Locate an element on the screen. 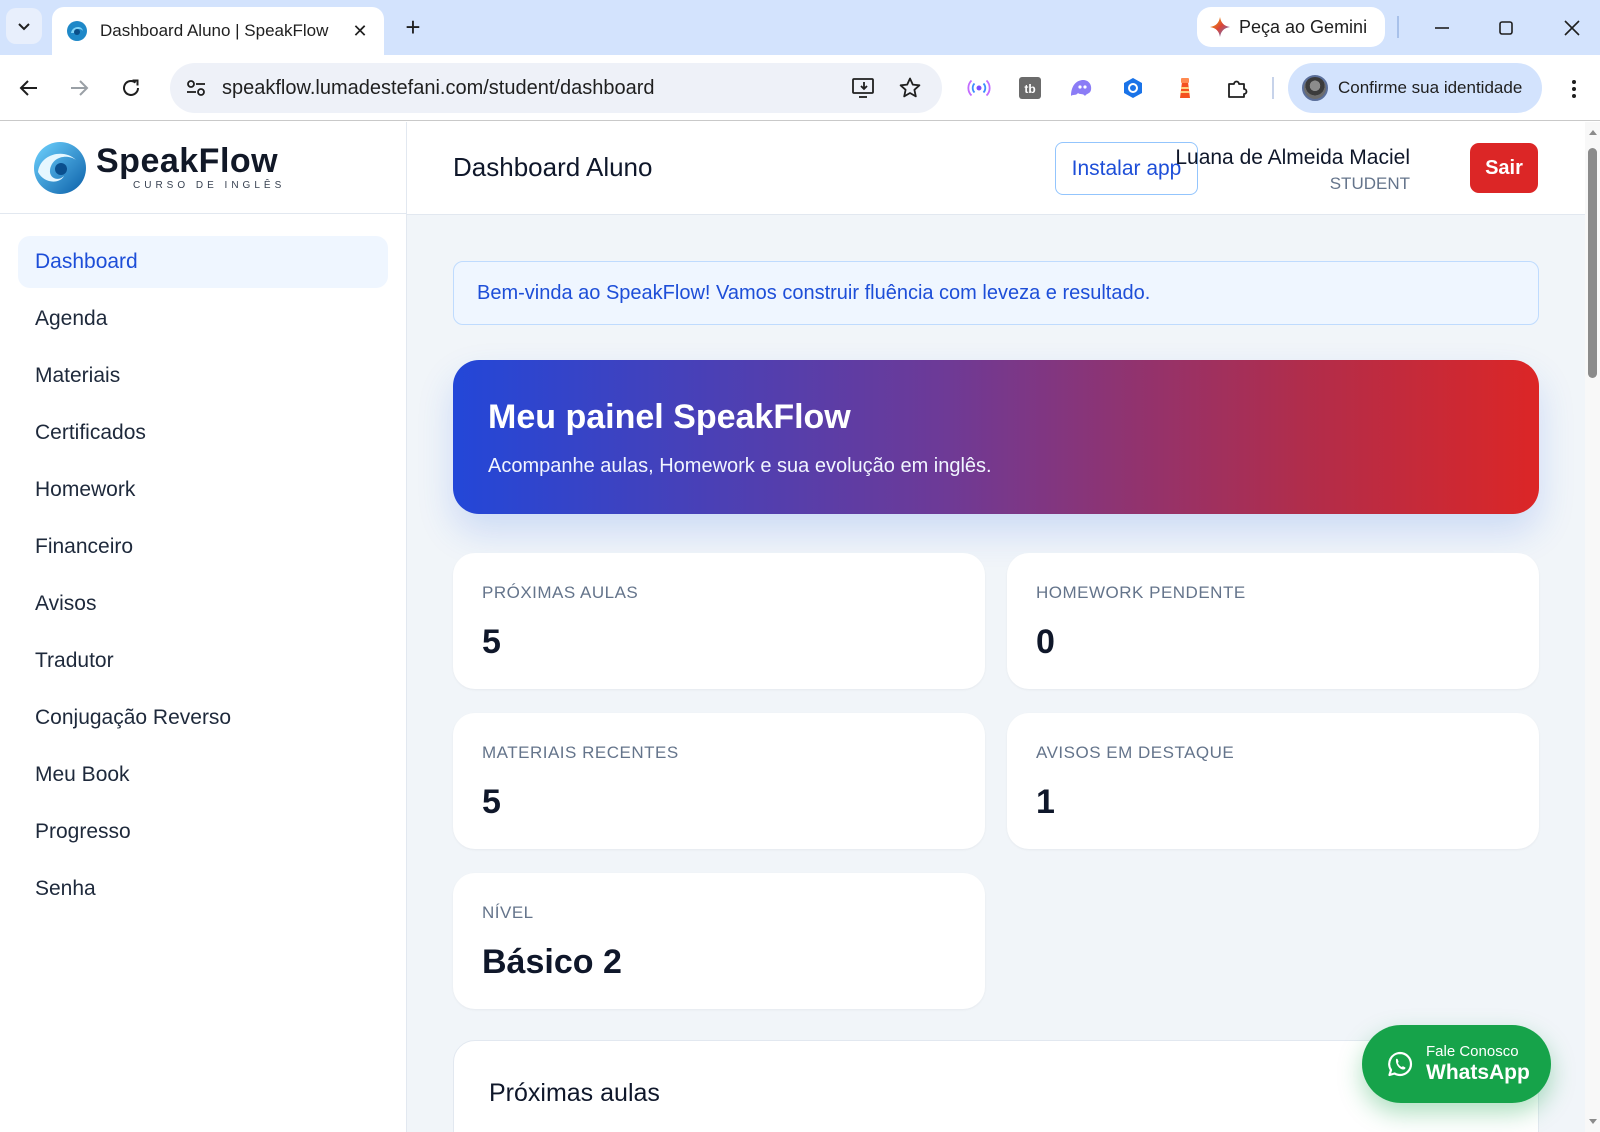  chevron-down-icon is located at coordinates (24, 27).